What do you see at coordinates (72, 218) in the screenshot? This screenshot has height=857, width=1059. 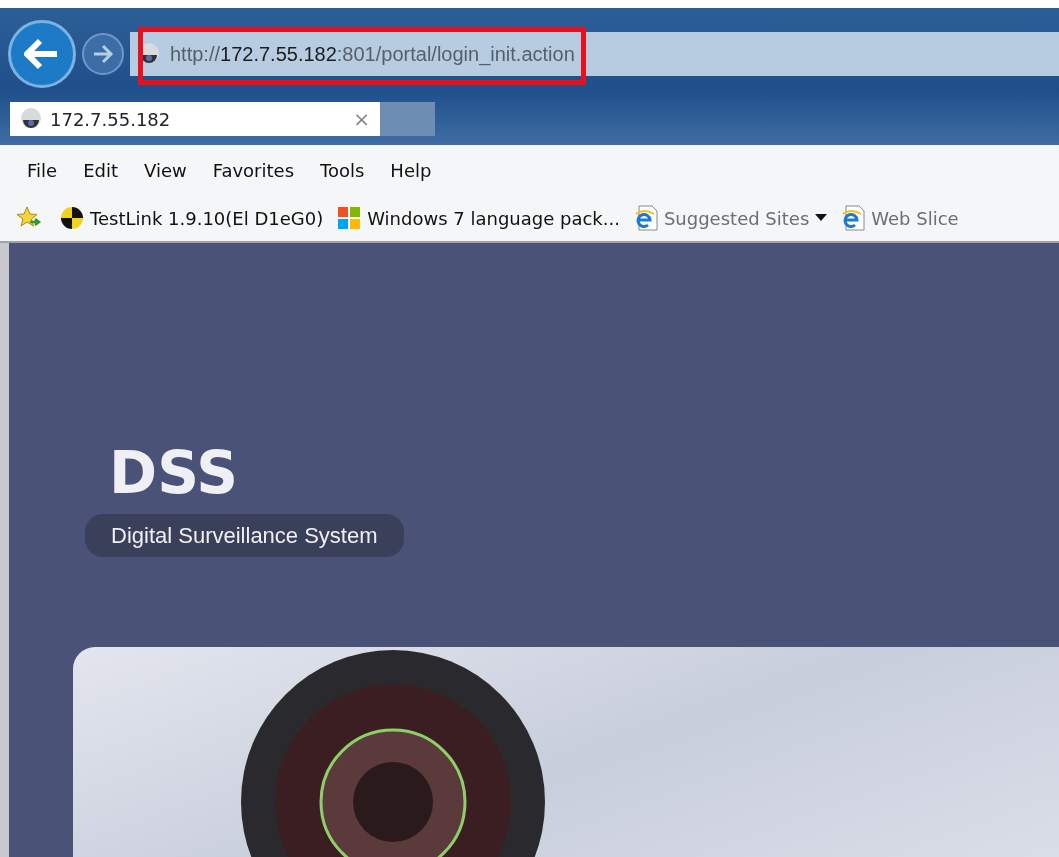 I see `crosshair-circle-icon` at bounding box center [72, 218].